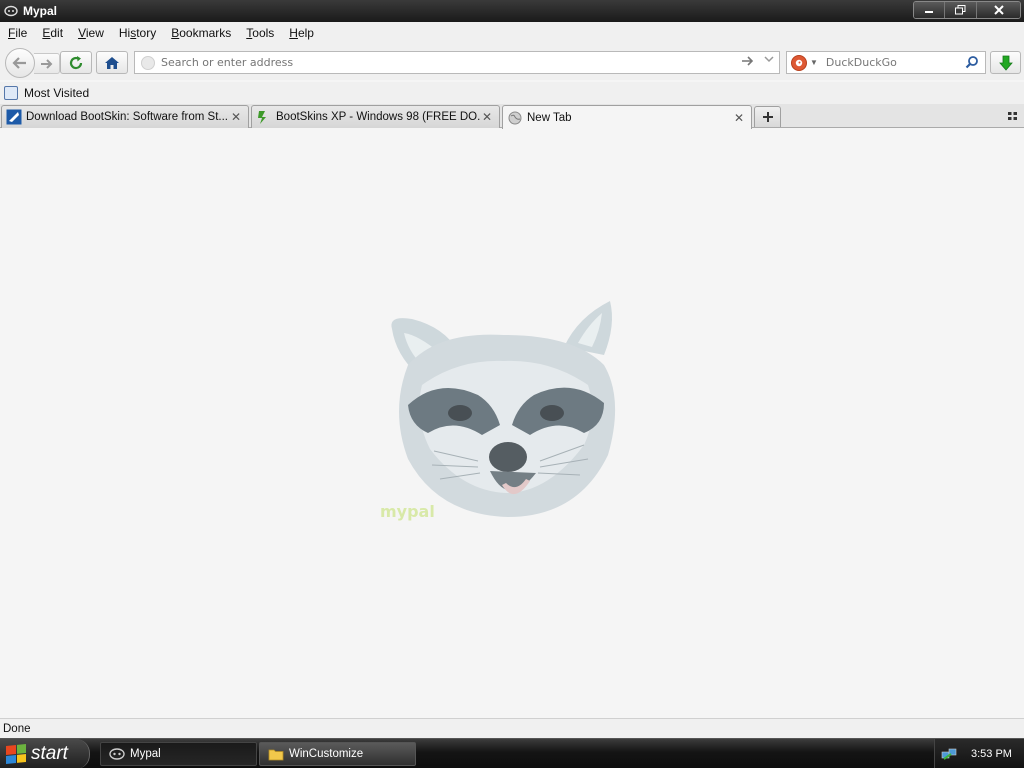 This screenshot has width=1024, height=768. I want to click on back-arrow-icon, so click(19, 63).